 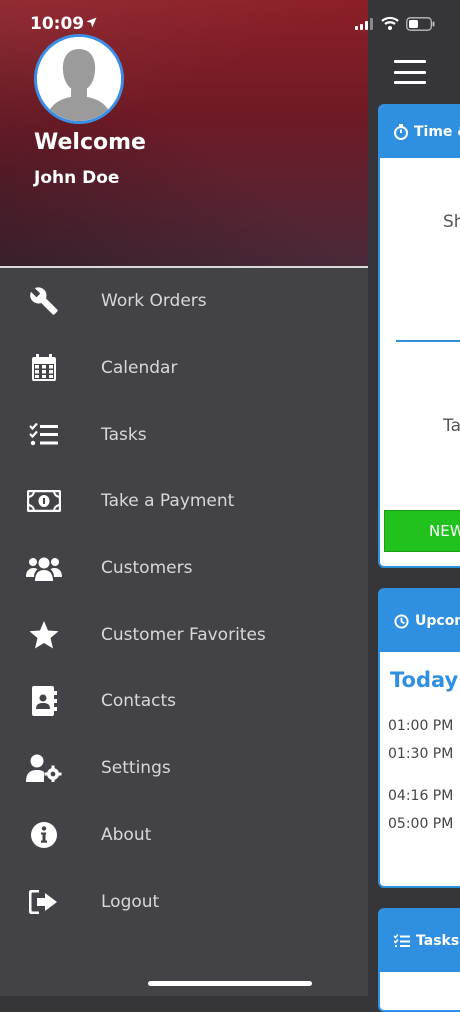 I want to click on menu-item-label: Tasks, so click(x=124, y=434).